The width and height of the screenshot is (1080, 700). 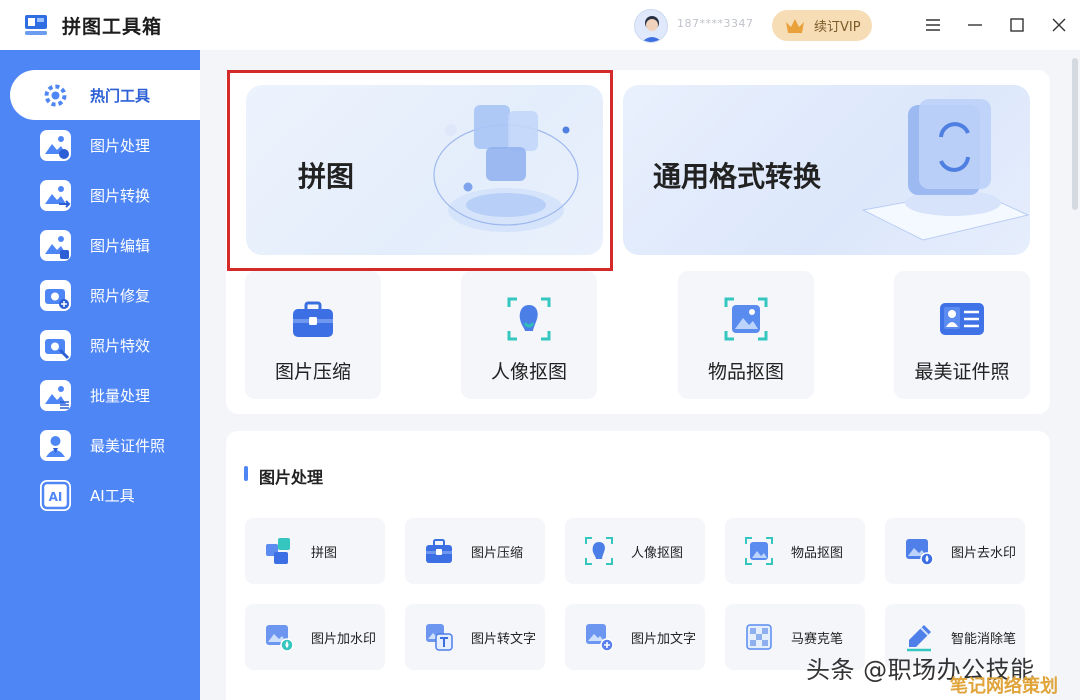 I want to click on tool-label: 物品抠图, so click(x=745, y=372).